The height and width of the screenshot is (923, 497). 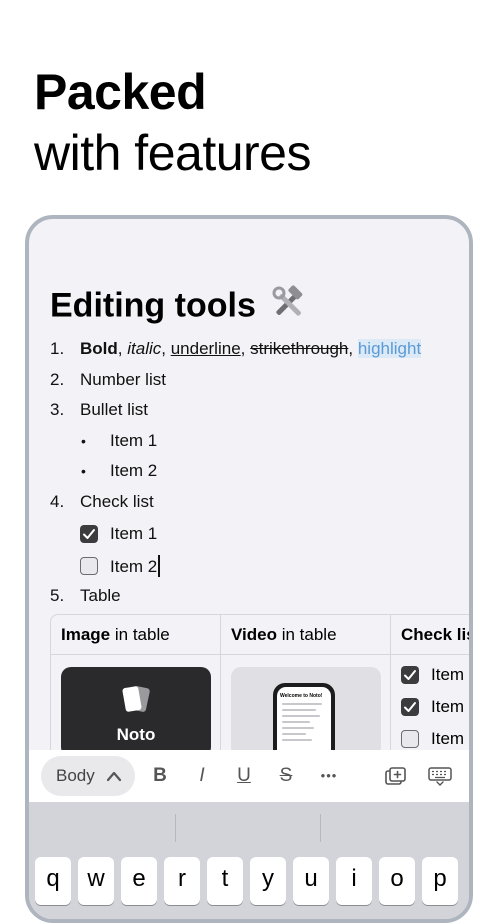 What do you see at coordinates (254, 634) in the screenshot?
I see `header-bold: Video` at bounding box center [254, 634].